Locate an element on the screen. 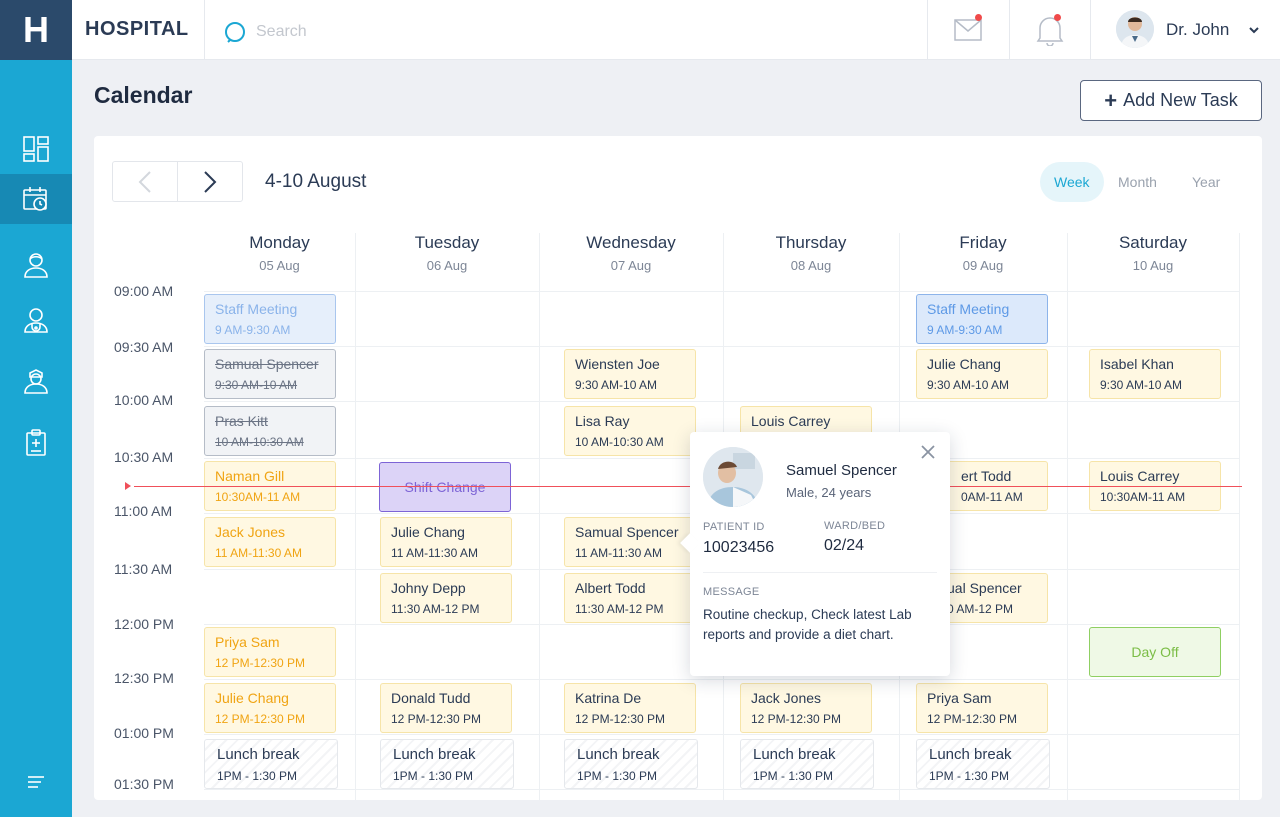 The height and width of the screenshot is (817, 1280). event-card: Jack Jones 11 AM-11:30 AM is located at coordinates (270, 542).